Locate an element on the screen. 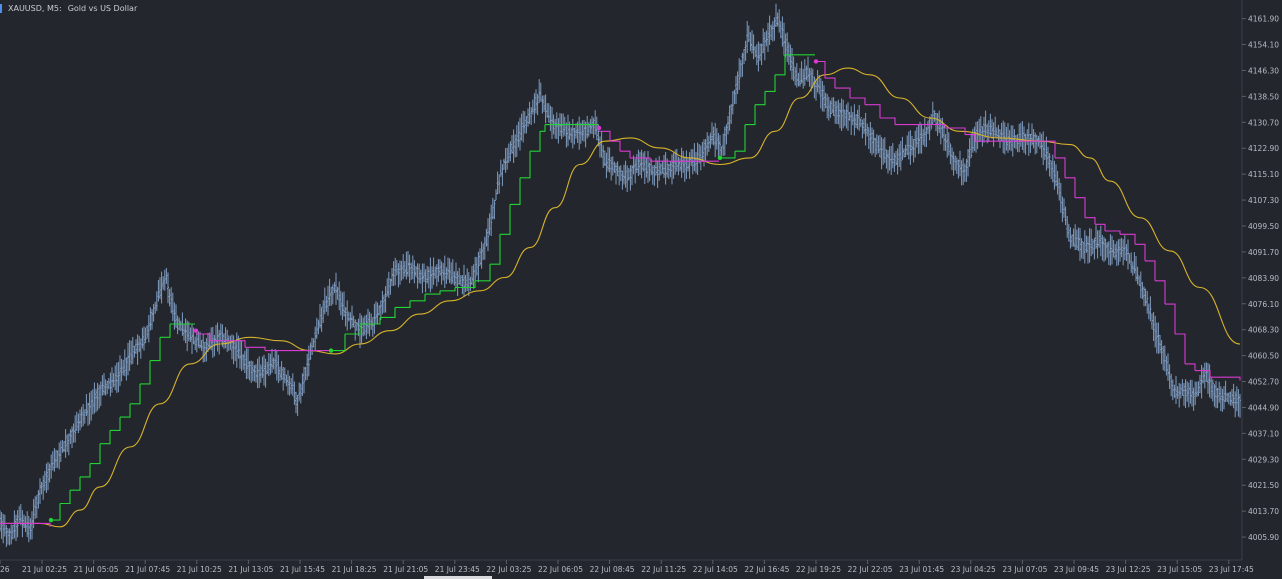 This screenshot has width=1282, height=579. time-tick-label: 22 Jul 22:05 is located at coordinates (870, 569).